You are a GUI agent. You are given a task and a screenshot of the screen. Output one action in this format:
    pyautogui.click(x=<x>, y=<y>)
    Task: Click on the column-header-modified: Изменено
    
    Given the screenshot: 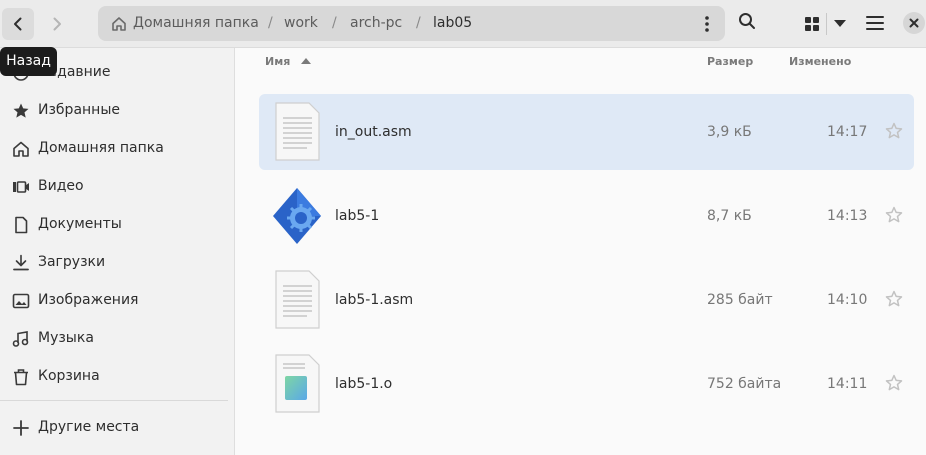 What is the action you would take?
    pyautogui.click(x=820, y=62)
    